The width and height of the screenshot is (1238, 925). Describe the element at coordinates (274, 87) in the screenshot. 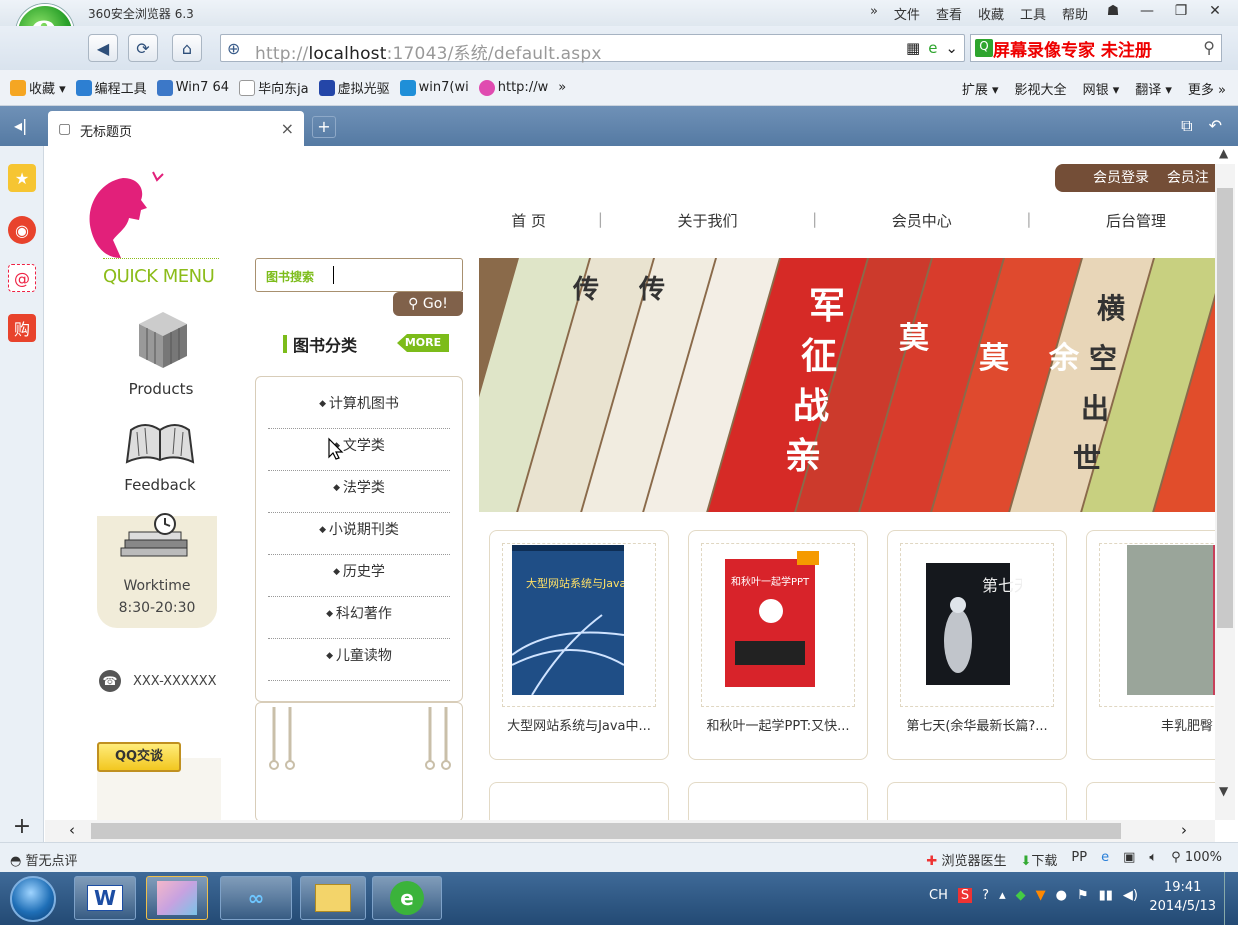

I see `fav-item-bixiangdong: 毕向东ja` at that location.